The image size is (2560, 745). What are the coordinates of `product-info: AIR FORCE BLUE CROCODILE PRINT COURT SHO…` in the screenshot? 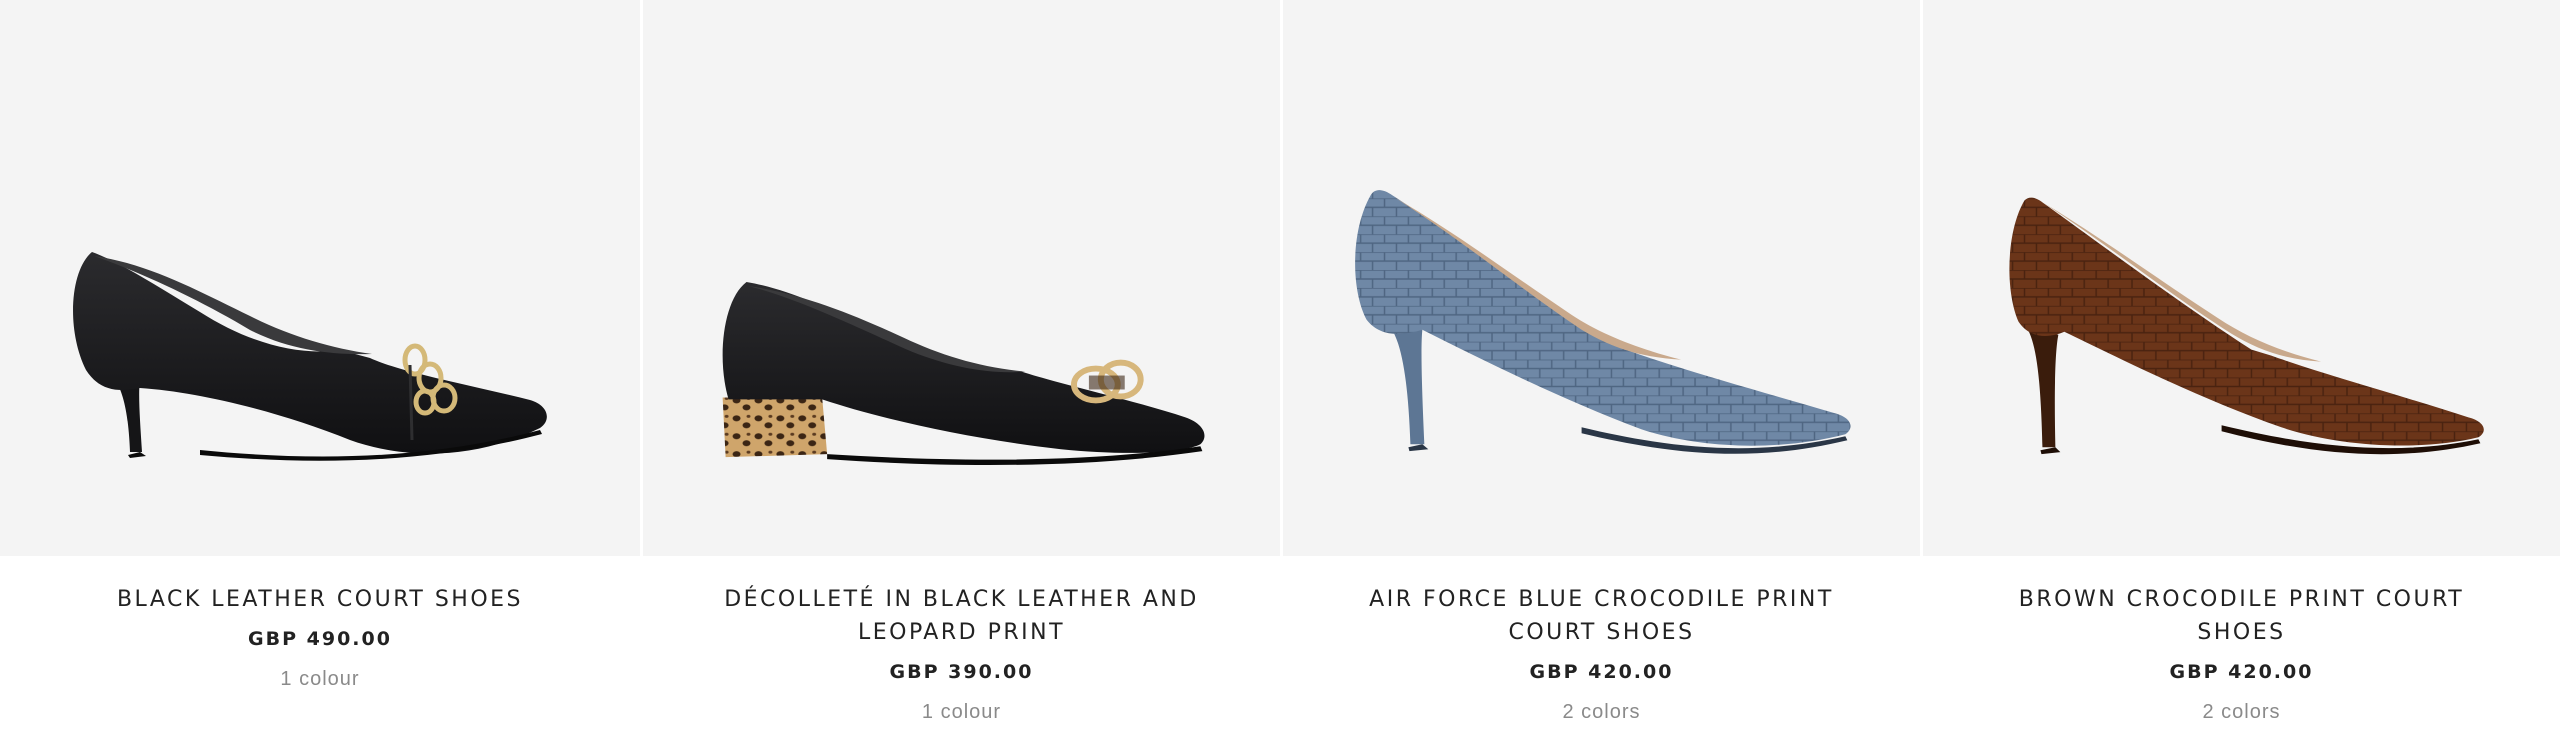 It's located at (1601, 640).